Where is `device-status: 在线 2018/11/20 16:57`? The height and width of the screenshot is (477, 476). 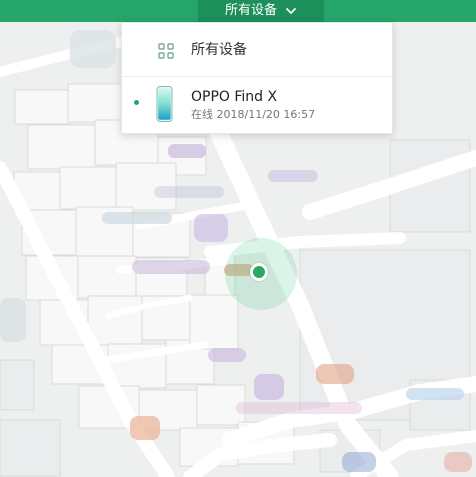 device-status: 在线 2018/11/20 16:57 is located at coordinates (253, 114).